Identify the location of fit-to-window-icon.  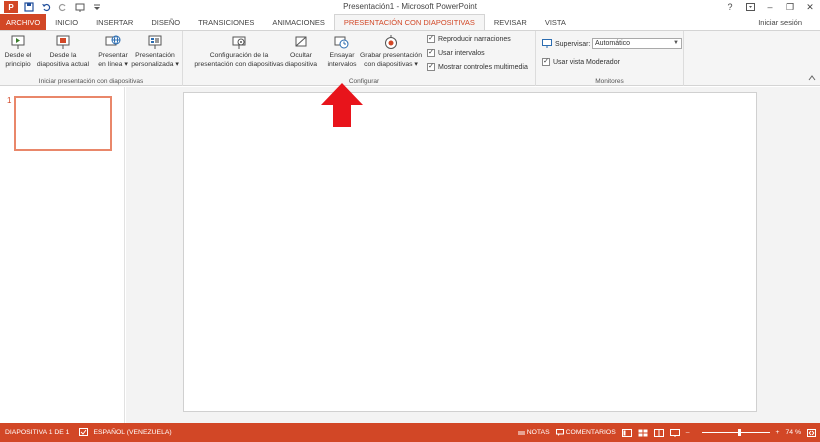
(811, 432).